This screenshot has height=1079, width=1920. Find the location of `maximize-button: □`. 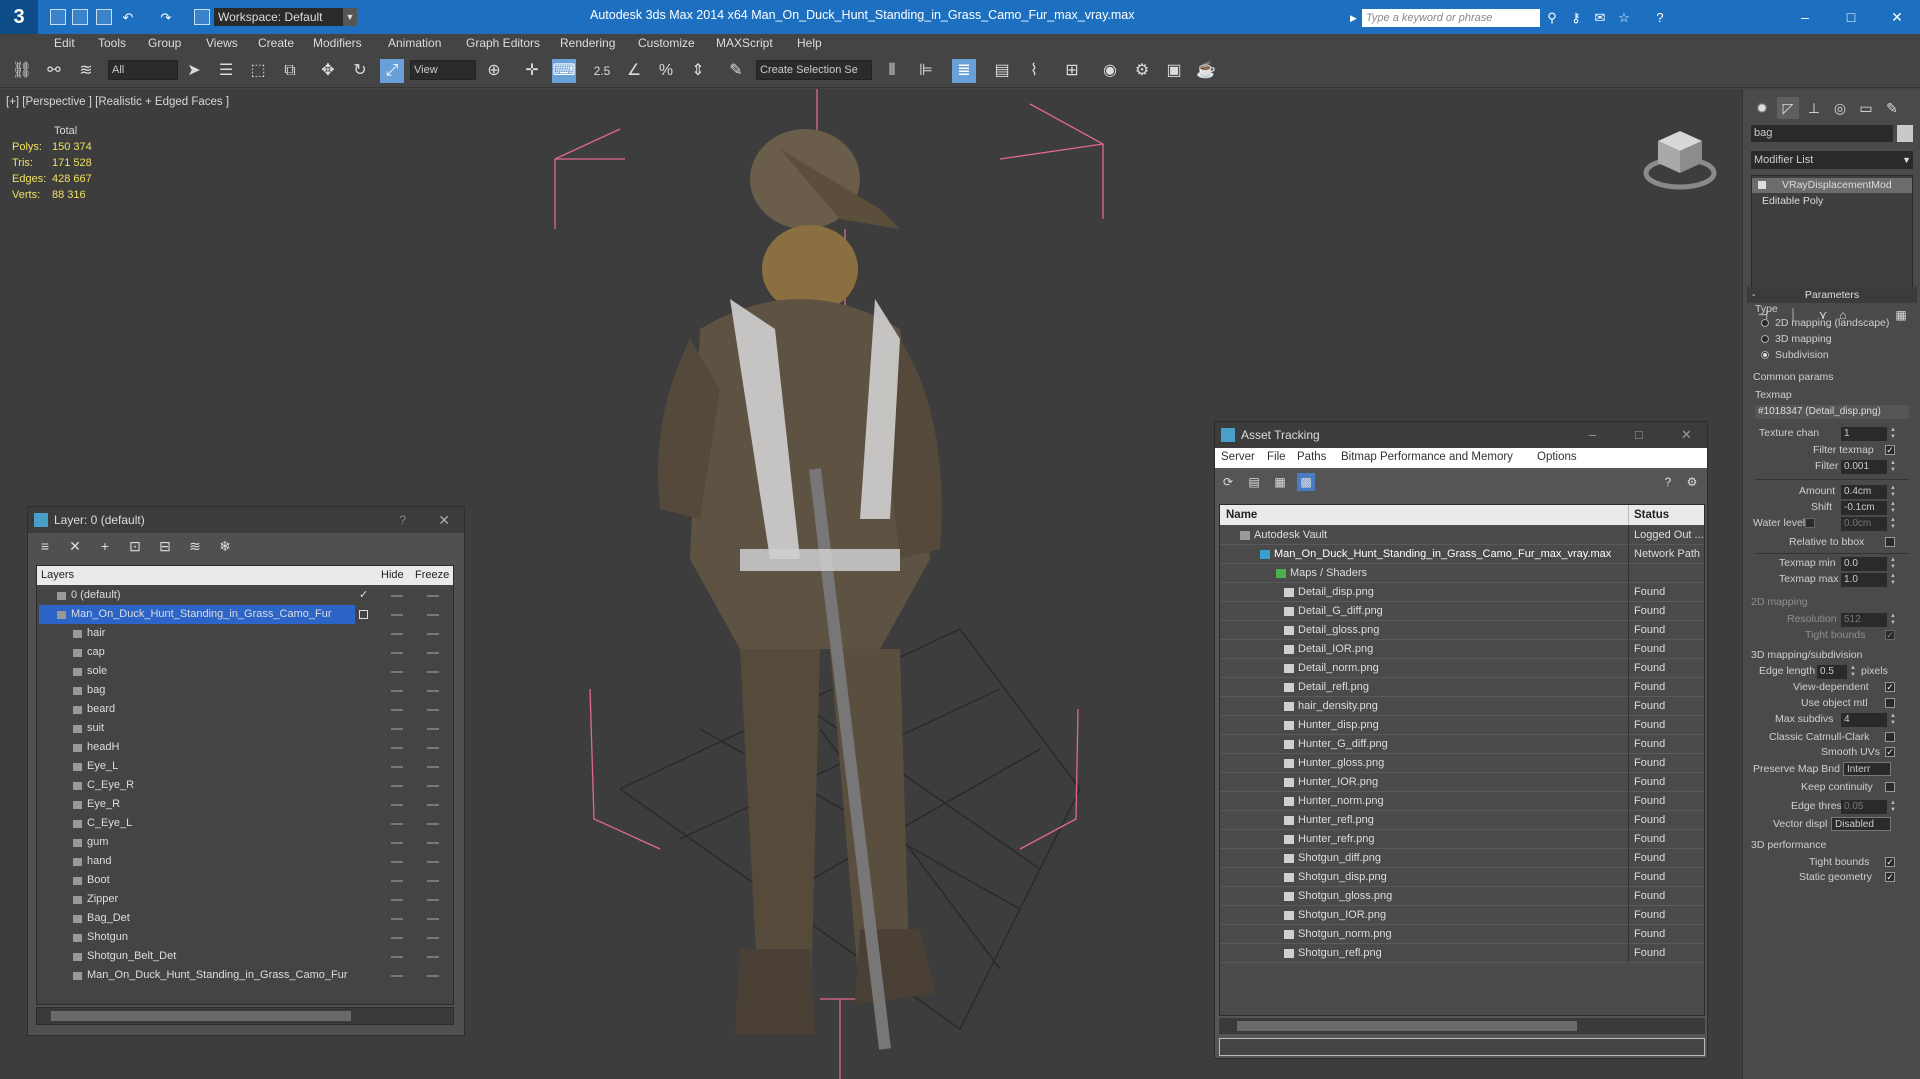

maximize-button: □ is located at coordinates (1851, 17).